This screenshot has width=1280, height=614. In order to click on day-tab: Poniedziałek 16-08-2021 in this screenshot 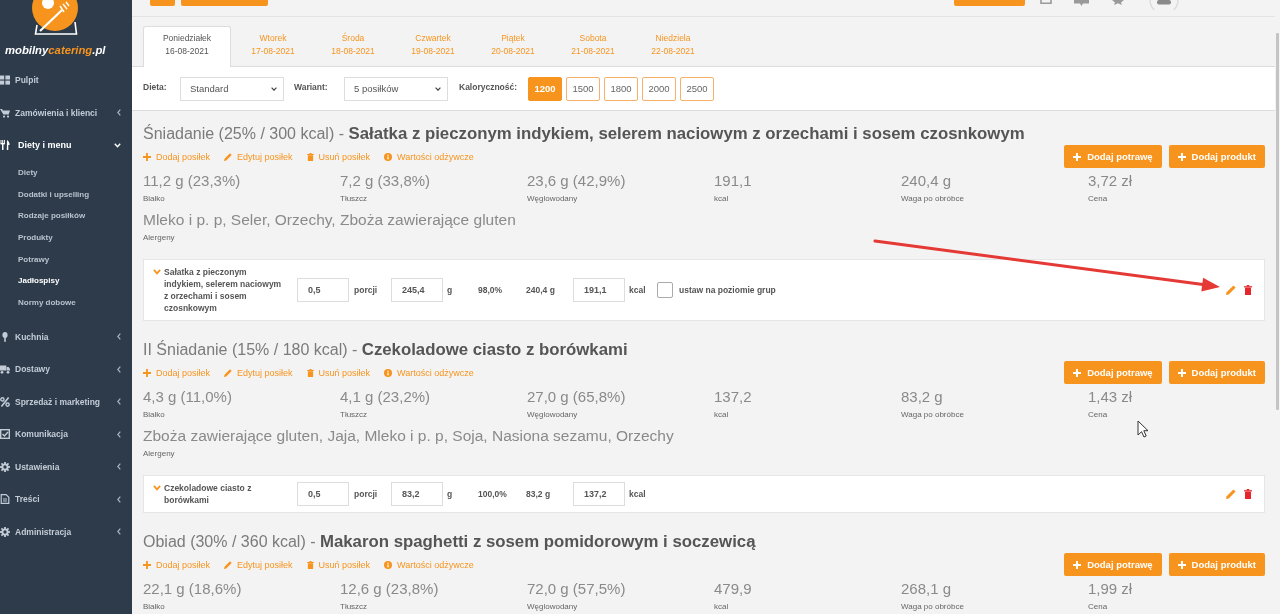, I will do `click(187, 46)`.